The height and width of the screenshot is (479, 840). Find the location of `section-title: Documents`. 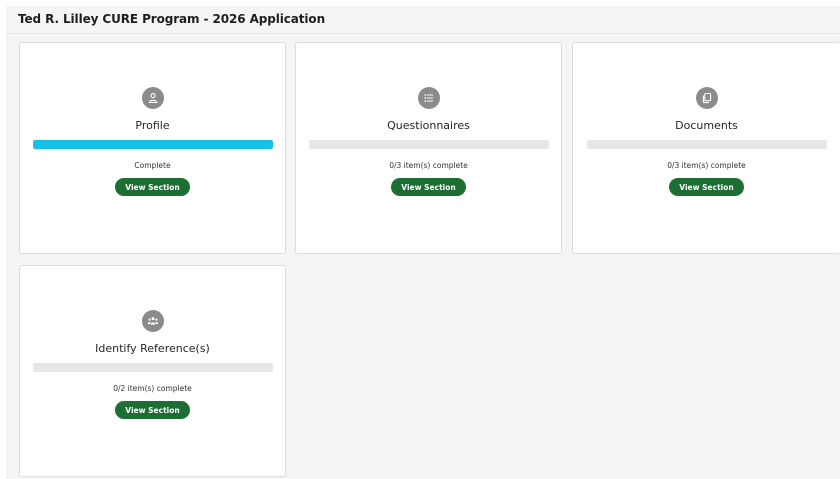

section-title: Documents is located at coordinates (706, 125).